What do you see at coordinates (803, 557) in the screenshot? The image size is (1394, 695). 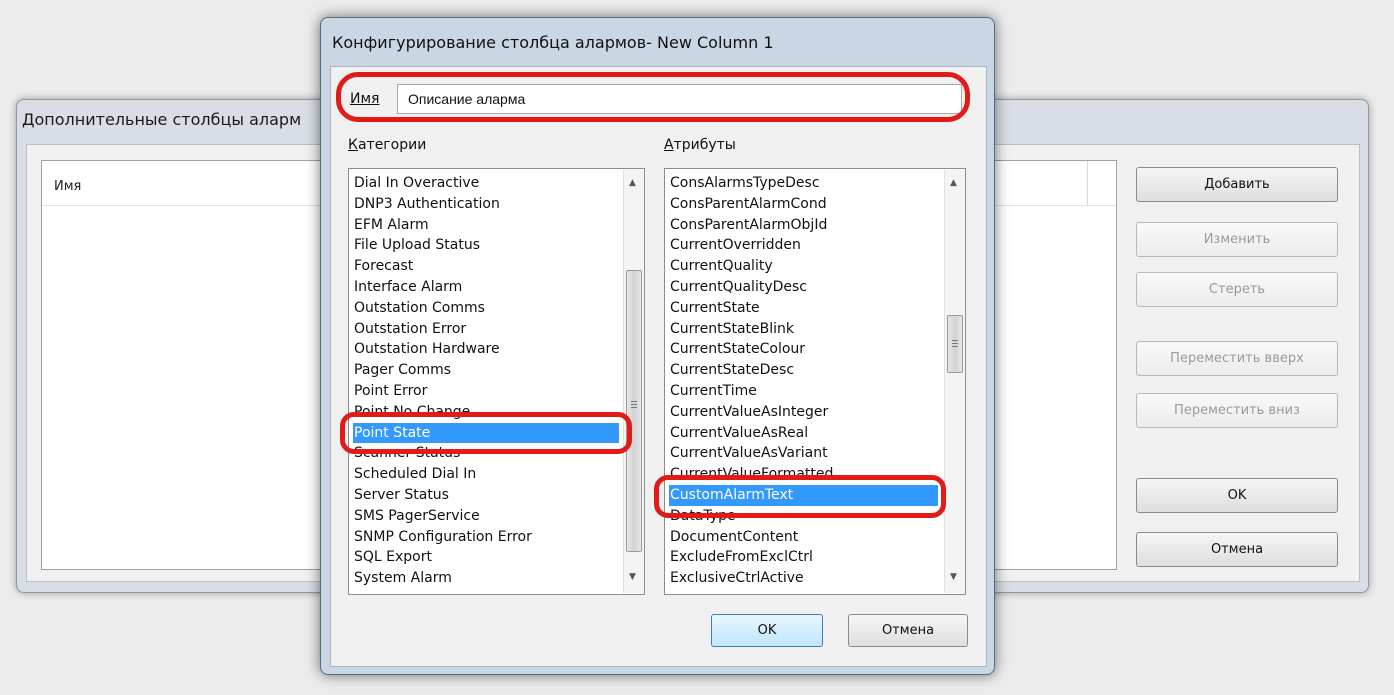 I see `list-item: ExcludeFromExclCtrl` at bounding box center [803, 557].